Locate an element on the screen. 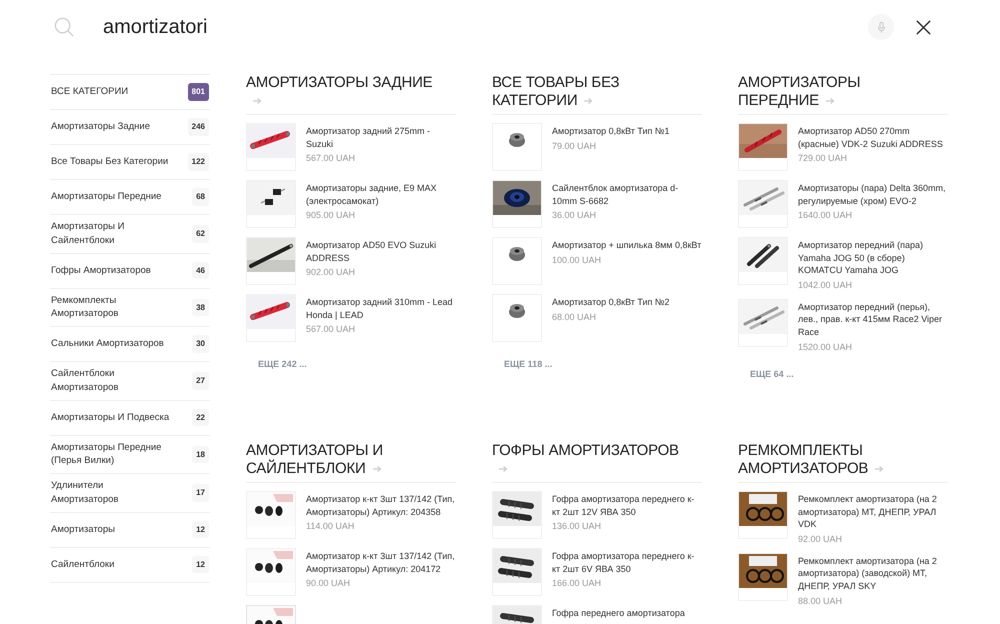 The width and height of the screenshot is (1000, 624). product-name: Амортизаторы (пара) Delta 360mm, регулируемые (хром) EVO-2 is located at coordinates (873, 195).